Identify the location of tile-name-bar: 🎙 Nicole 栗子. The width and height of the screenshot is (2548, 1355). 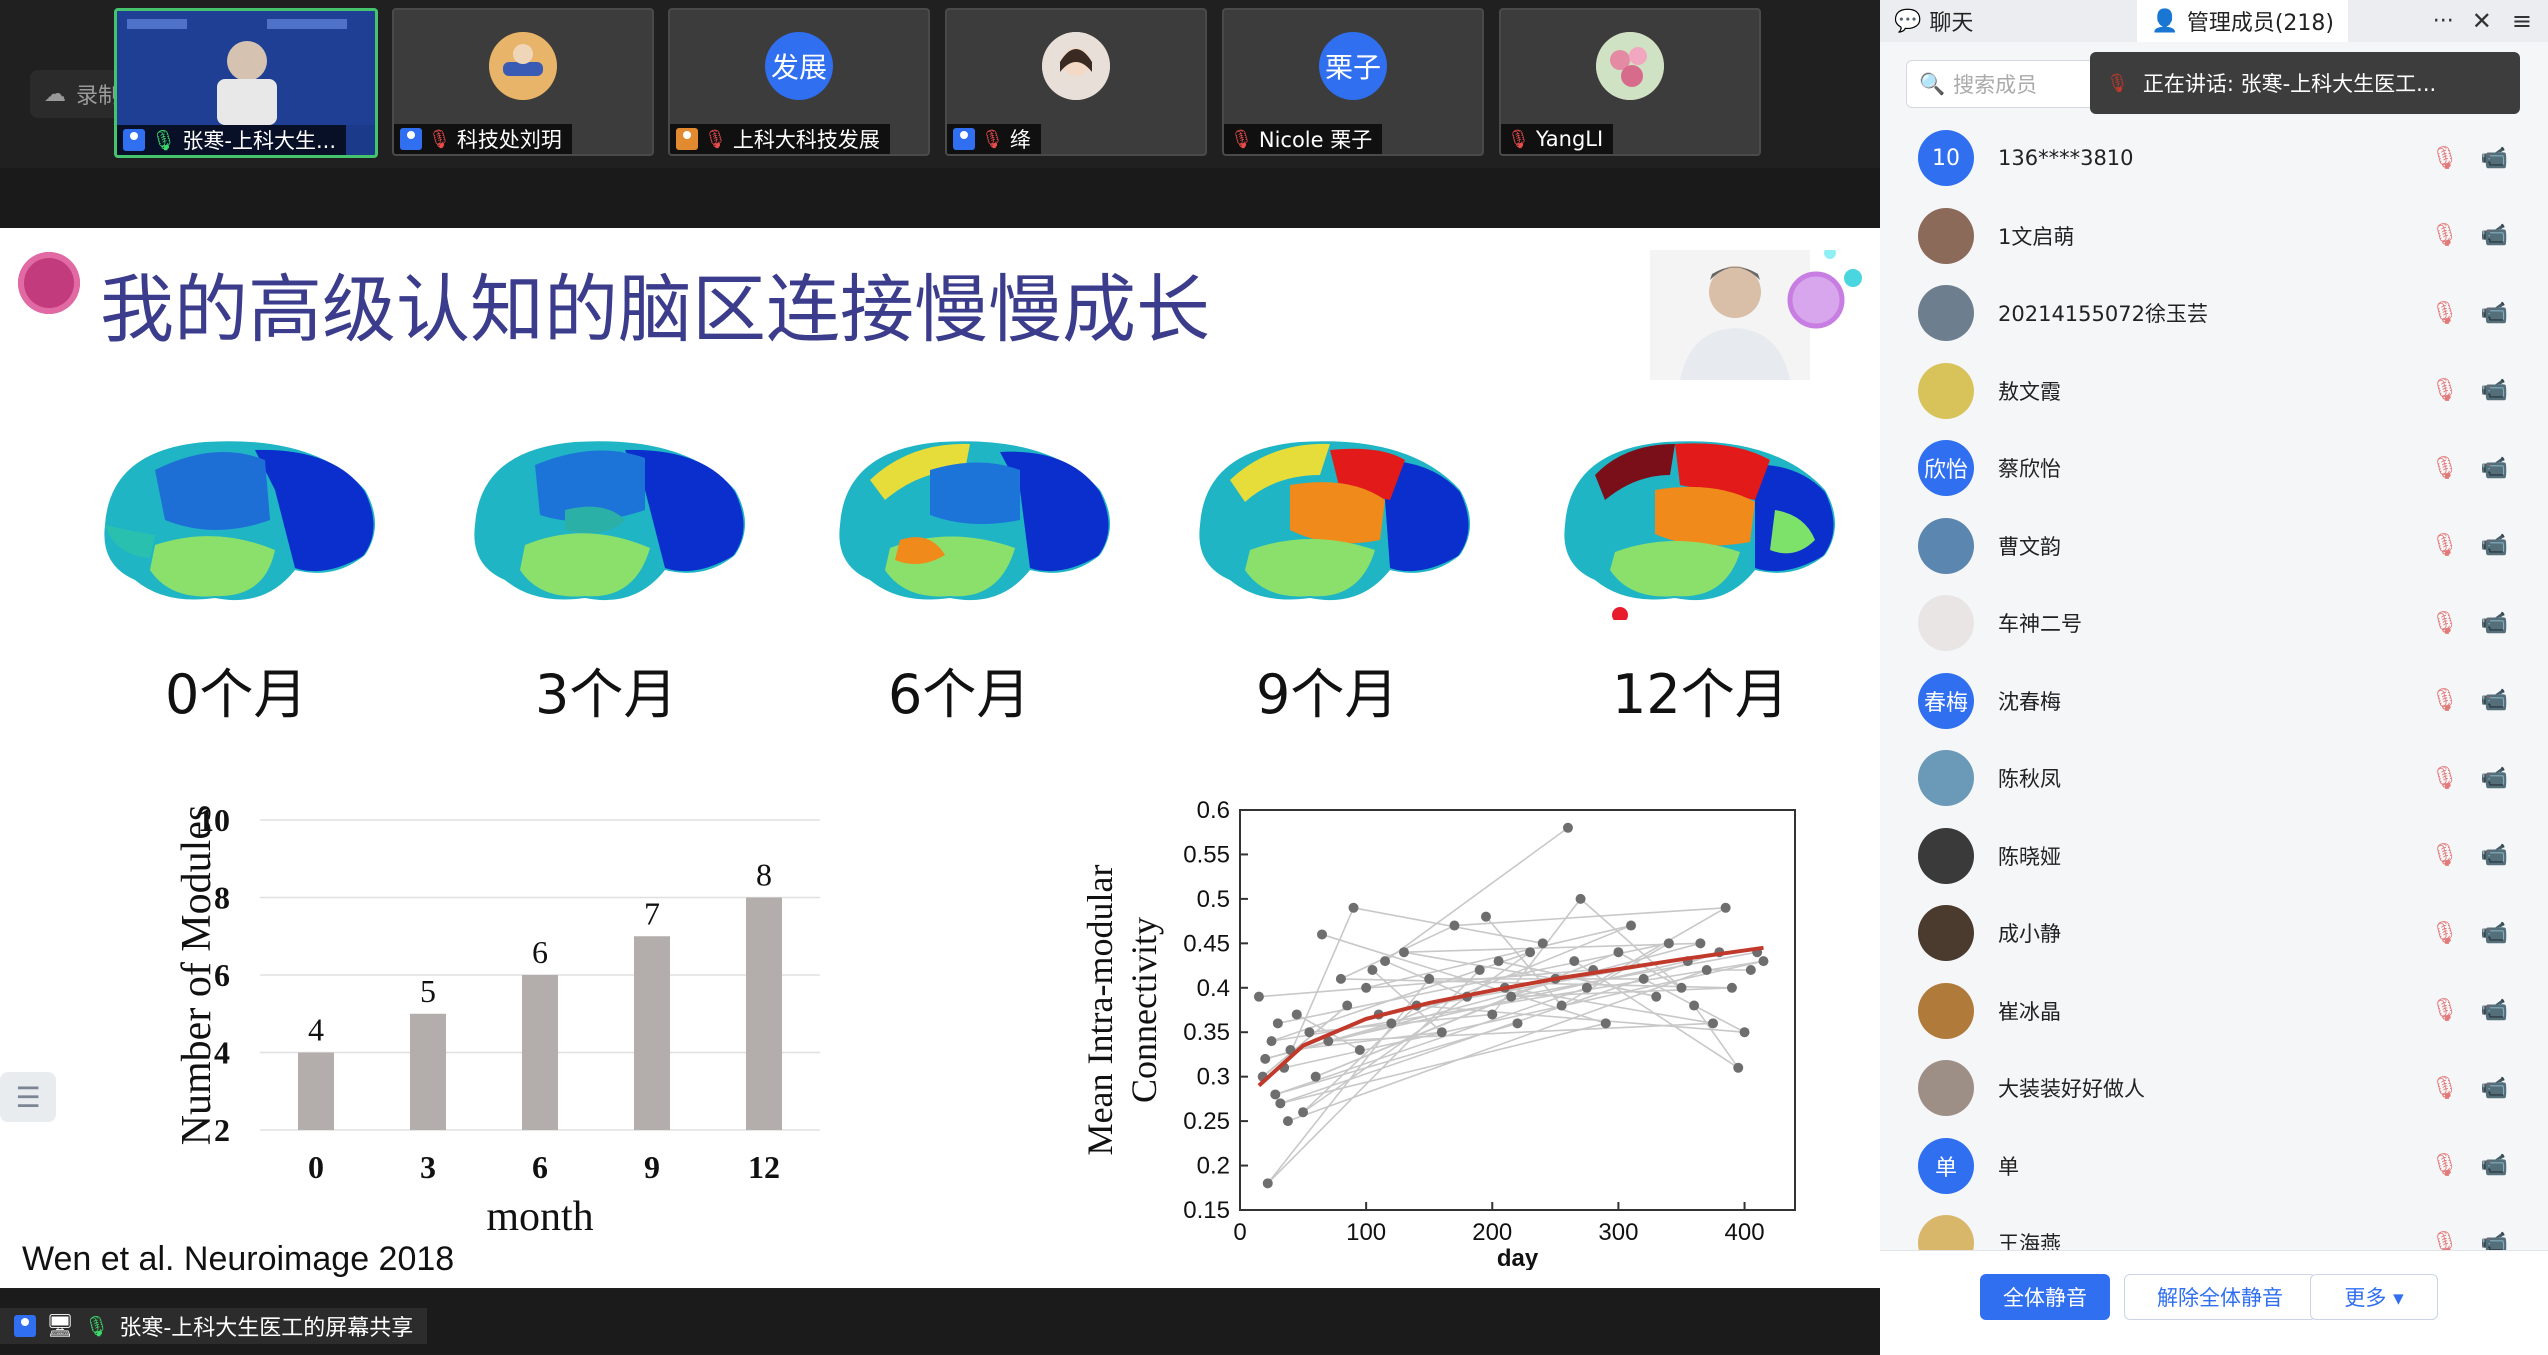
(1303, 139).